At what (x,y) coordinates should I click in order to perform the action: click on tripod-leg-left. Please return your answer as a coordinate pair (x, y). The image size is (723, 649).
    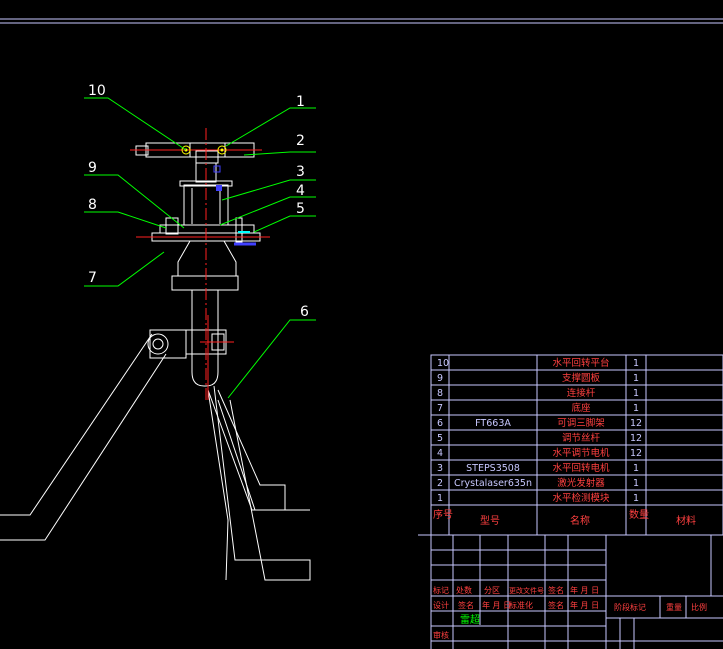
    Looking at the image, I should click on (76, 424).